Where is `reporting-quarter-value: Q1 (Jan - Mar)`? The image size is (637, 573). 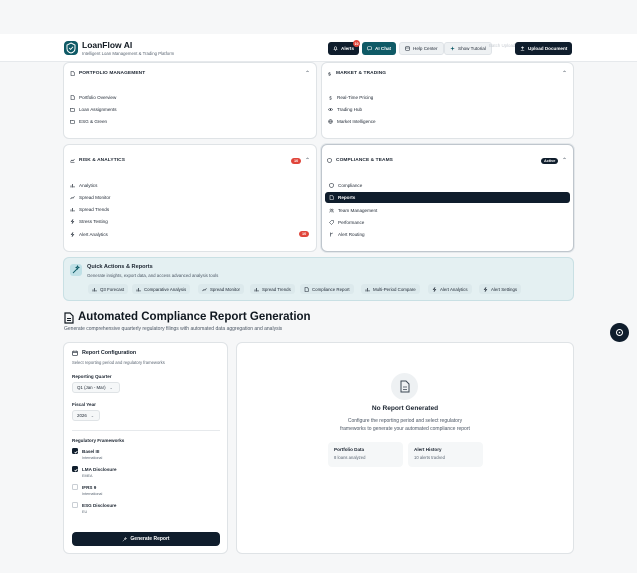
reporting-quarter-value: Q1 (Jan - Mar) is located at coordinates (91, 387).